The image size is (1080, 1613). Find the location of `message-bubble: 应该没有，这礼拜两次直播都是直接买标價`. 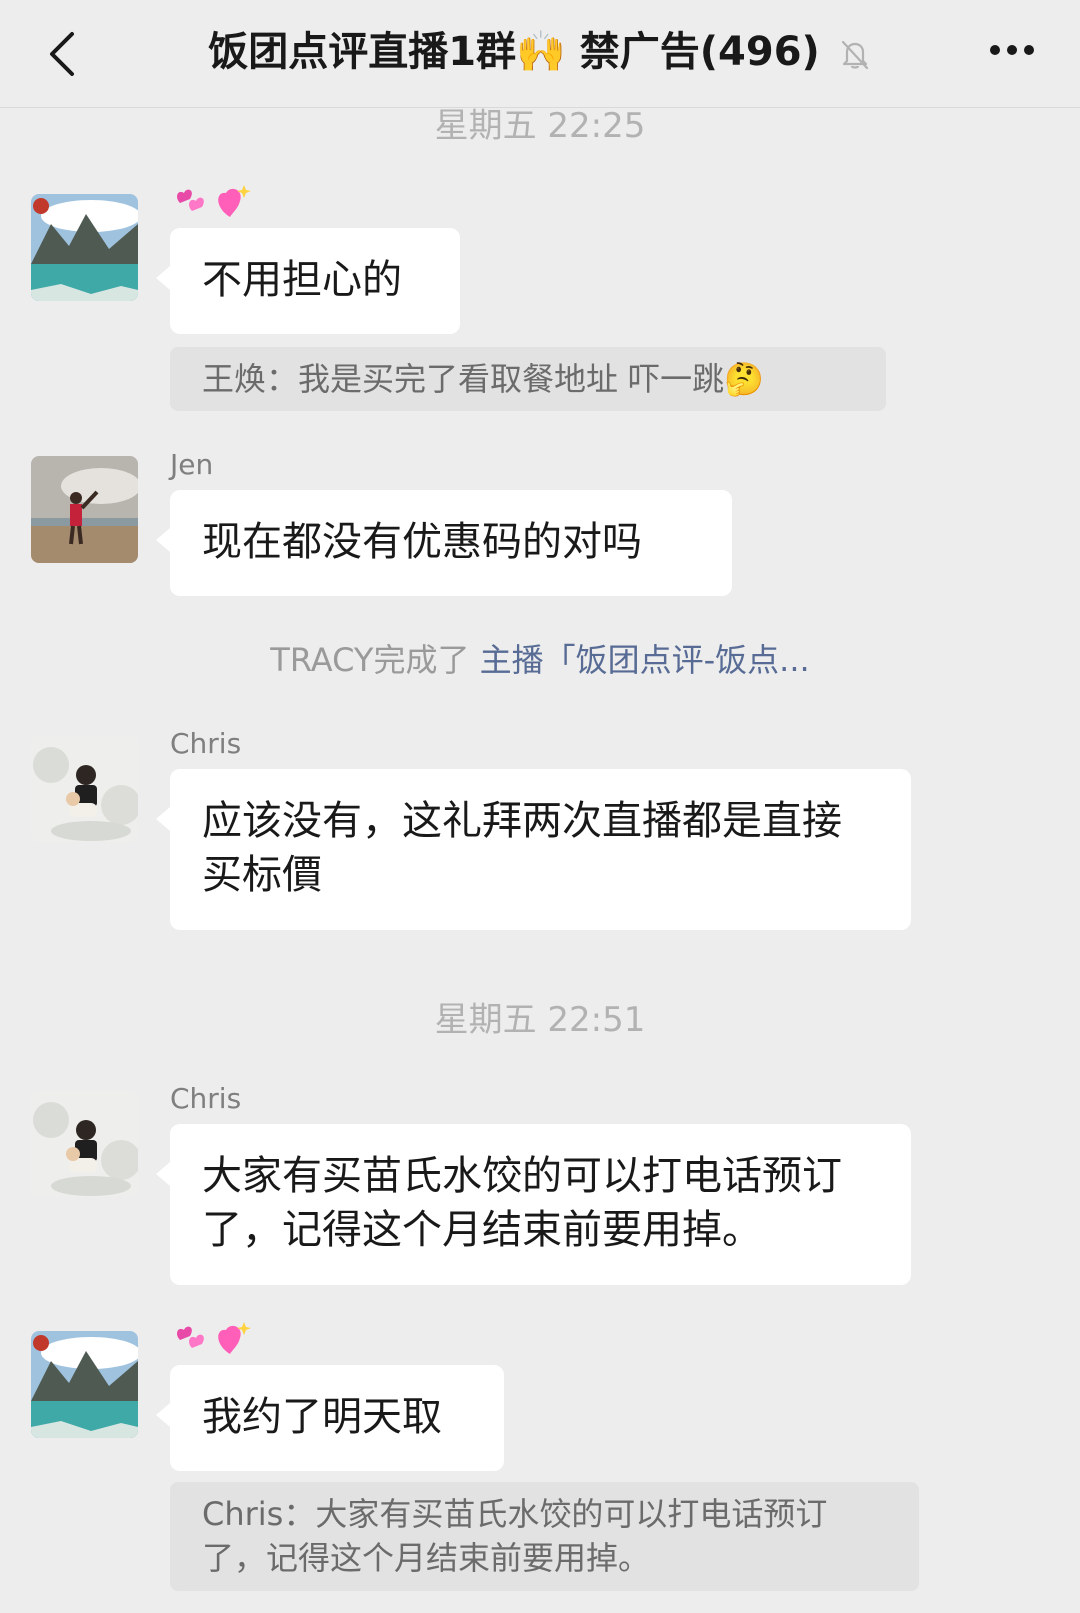

message-bubble: 应该没有，这礼拜两次直播都是直接买标價 is located at coordinates (533, 849).